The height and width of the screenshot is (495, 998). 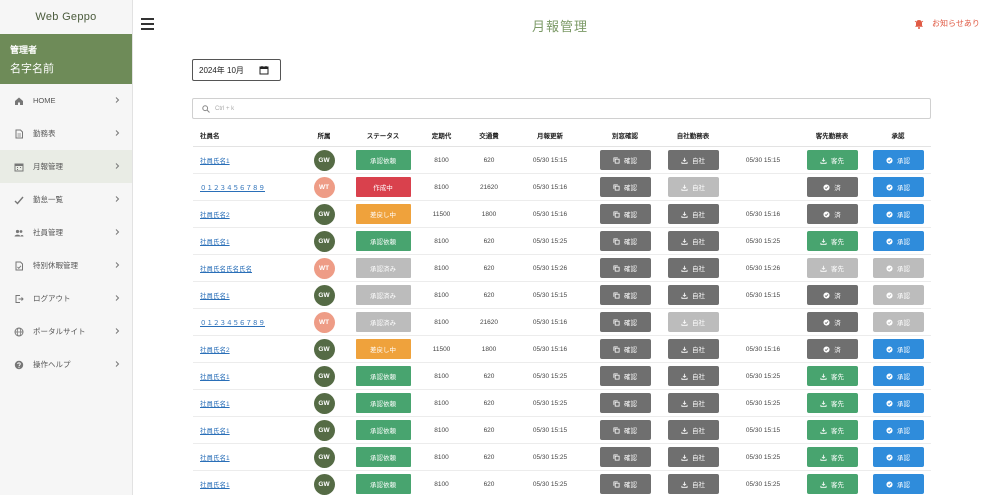 I want to click on sidebar-item-8: 操作ヘルプ, so click(x=66, y=364).